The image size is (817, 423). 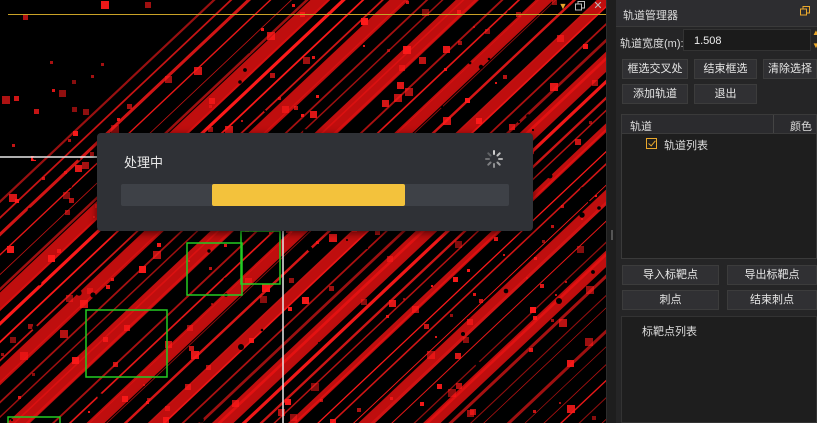 I want to click on processing-dialog: 处理中, so click(x=315, y=182).